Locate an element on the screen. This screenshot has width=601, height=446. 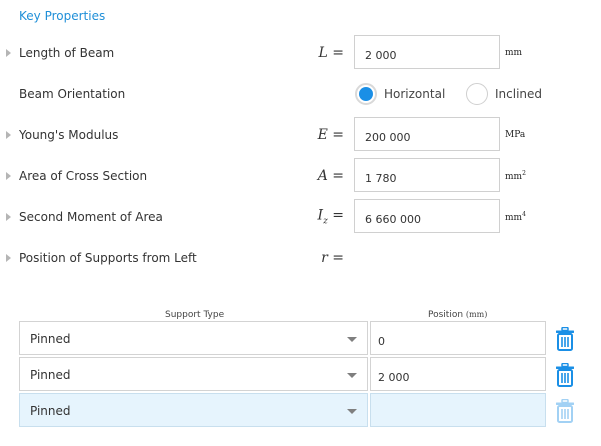
length-unit: mm is located at coordinates (514, 53).